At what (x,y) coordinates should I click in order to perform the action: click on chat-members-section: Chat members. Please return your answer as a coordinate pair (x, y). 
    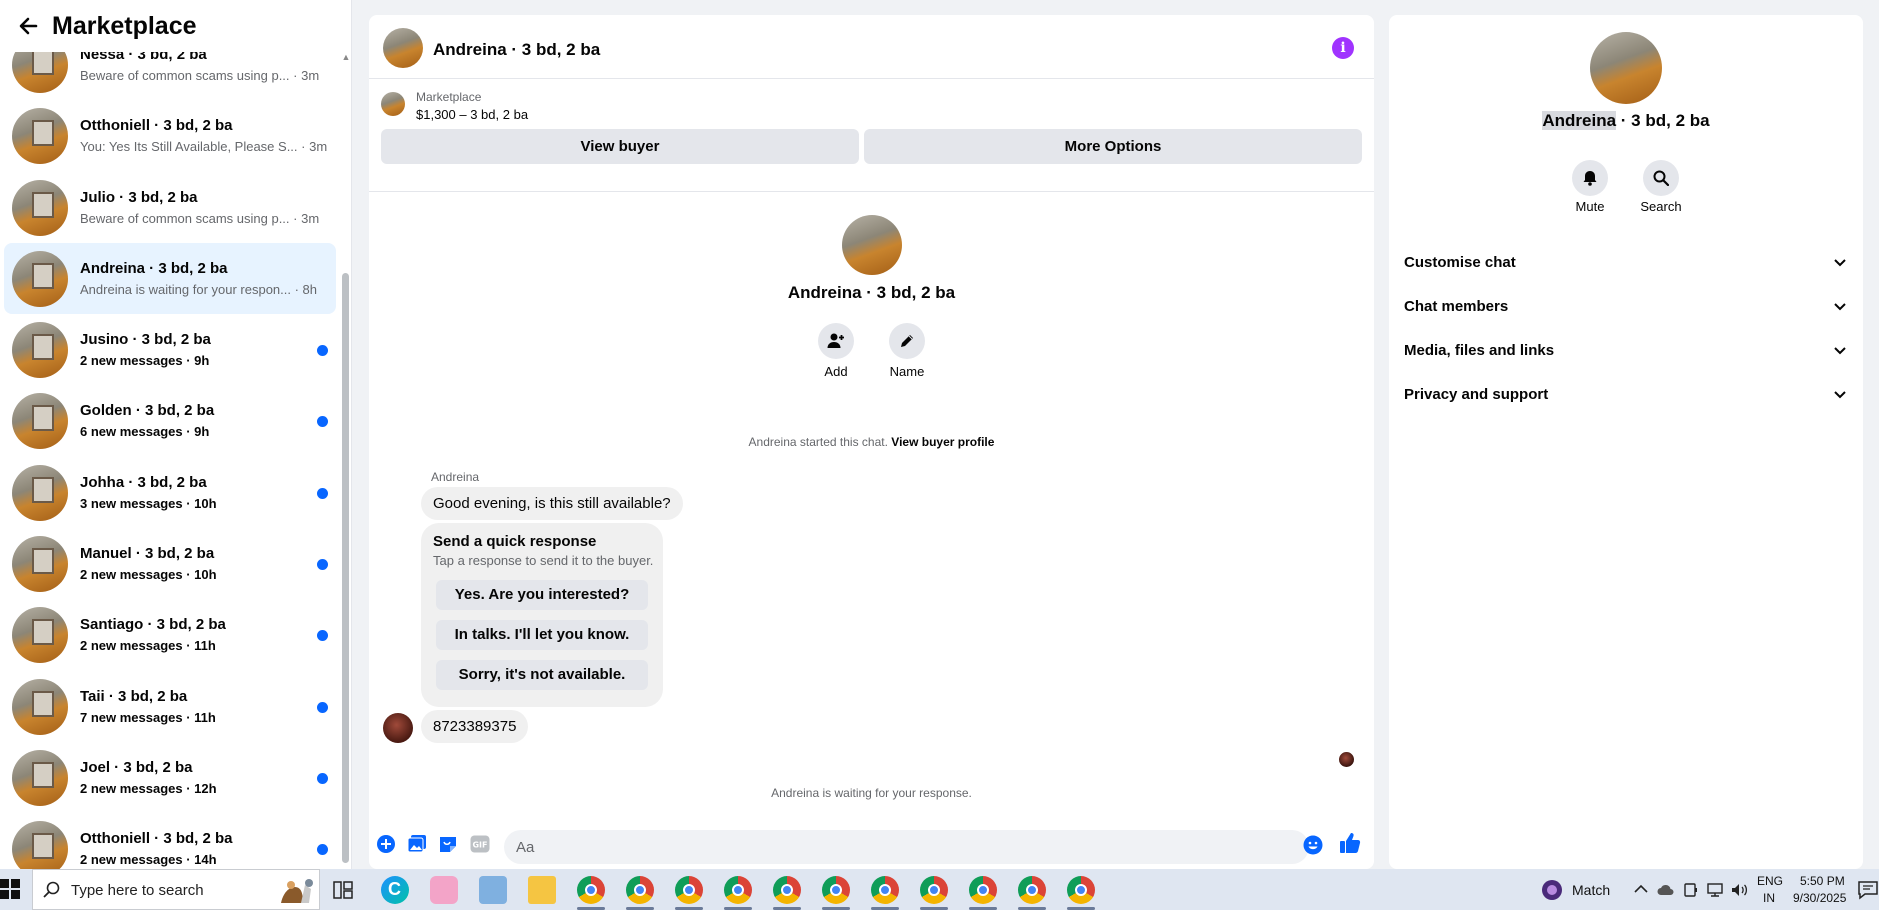
    Looking at the image, I should click on (1626, 307).